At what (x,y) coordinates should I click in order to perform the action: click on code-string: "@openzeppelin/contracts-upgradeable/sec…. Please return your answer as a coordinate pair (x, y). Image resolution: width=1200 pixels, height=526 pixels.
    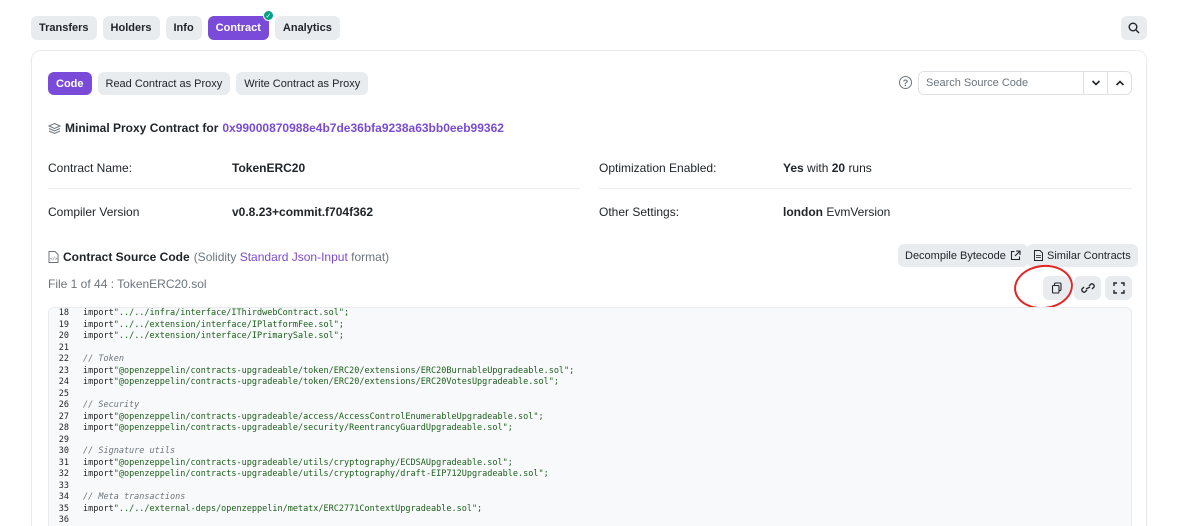
    Looking at the image, I should click on (313, 428).